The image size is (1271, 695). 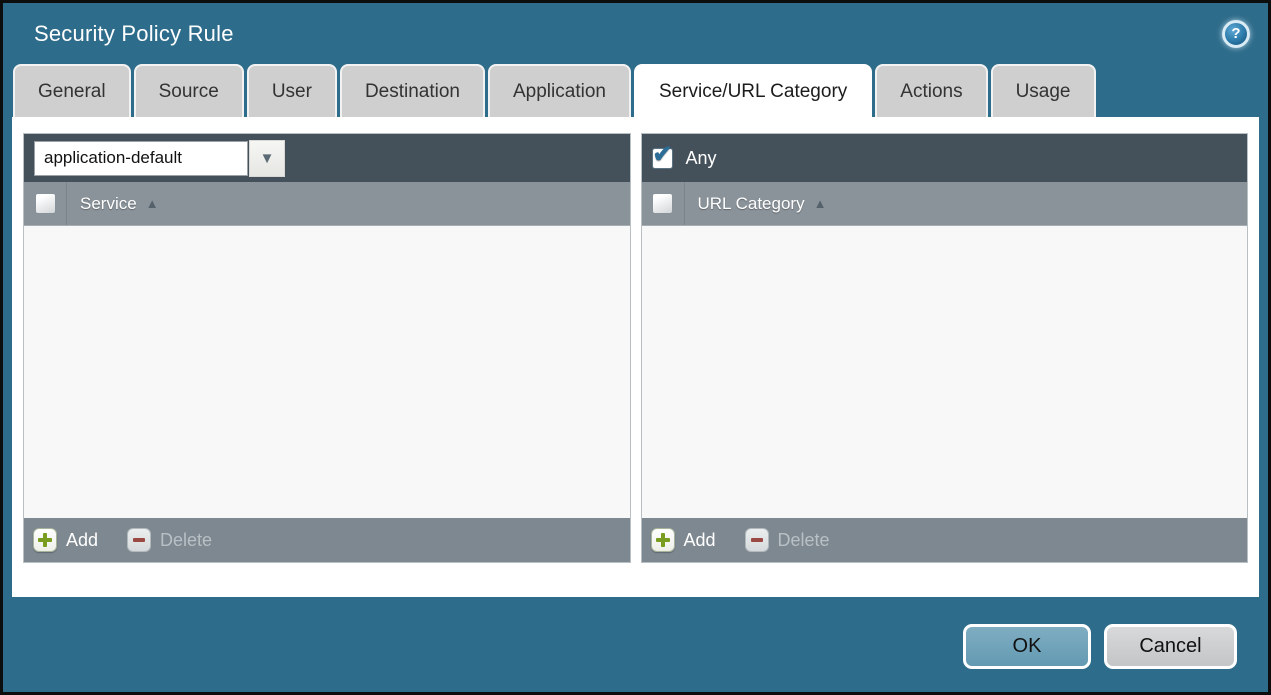 I want to click on service-column-header: Service, so click(x=108, y=204).